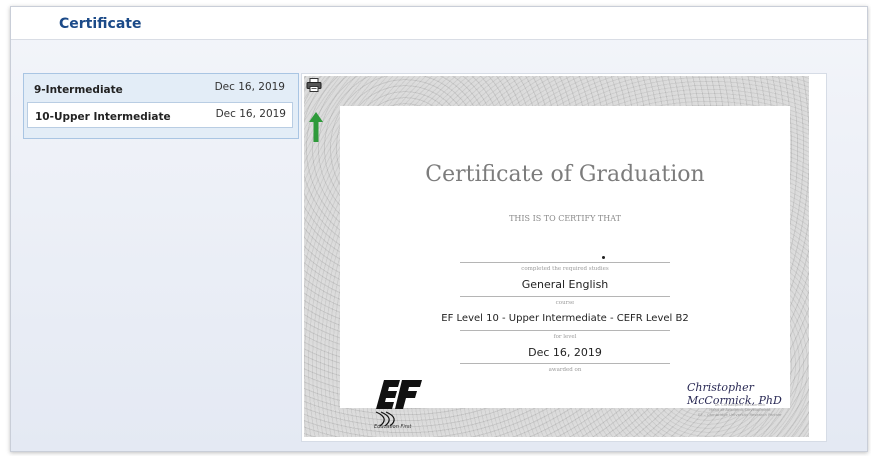 The image size is (871, 456). What do you see at coordinates (103, 117) in the screenshot?
I see `level-name: 10-Upper Intermediate` at bounding box center [103, 117].